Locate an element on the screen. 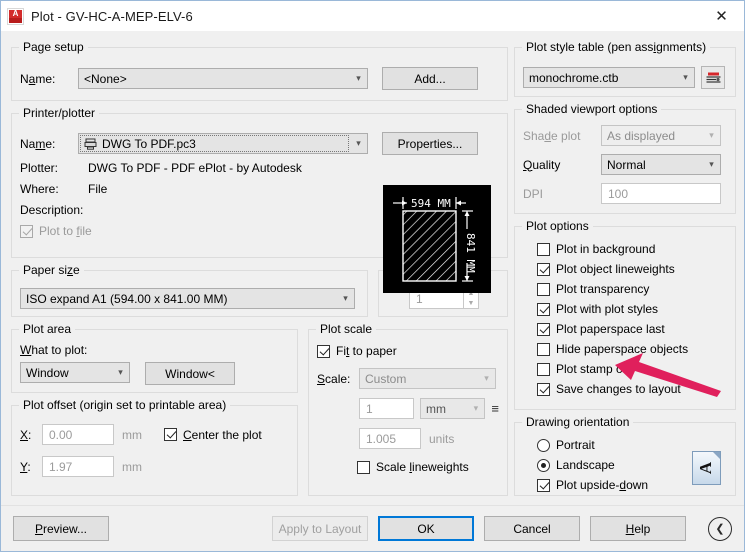 Image resolution: width=745 pixels, height=552 pixels. plot-style-value: monochrome.ctb is located at coordinates (574, 77).